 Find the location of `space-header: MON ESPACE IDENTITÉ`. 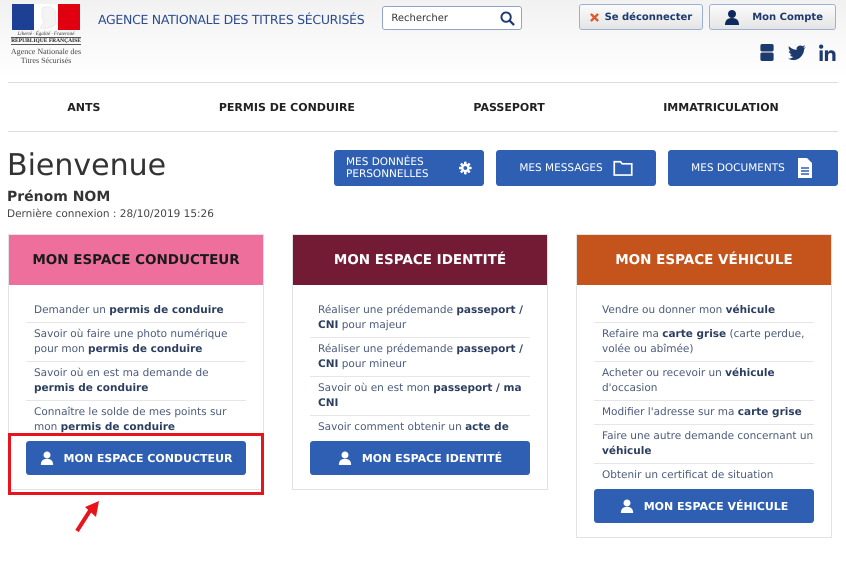

space-header: MON ESPACE IDENTITÉ is located at coordinates (420, 260).